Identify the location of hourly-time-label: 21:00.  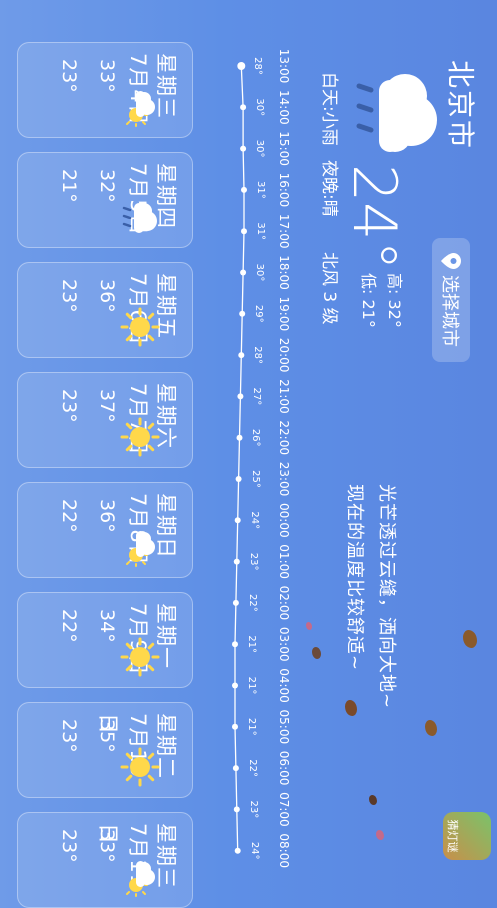
(284, 396).